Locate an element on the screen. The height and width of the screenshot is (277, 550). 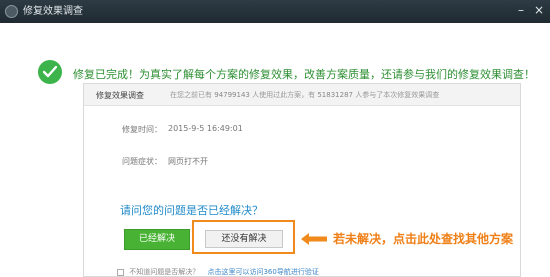
close-icon: × is located at coordinates (539, 10).